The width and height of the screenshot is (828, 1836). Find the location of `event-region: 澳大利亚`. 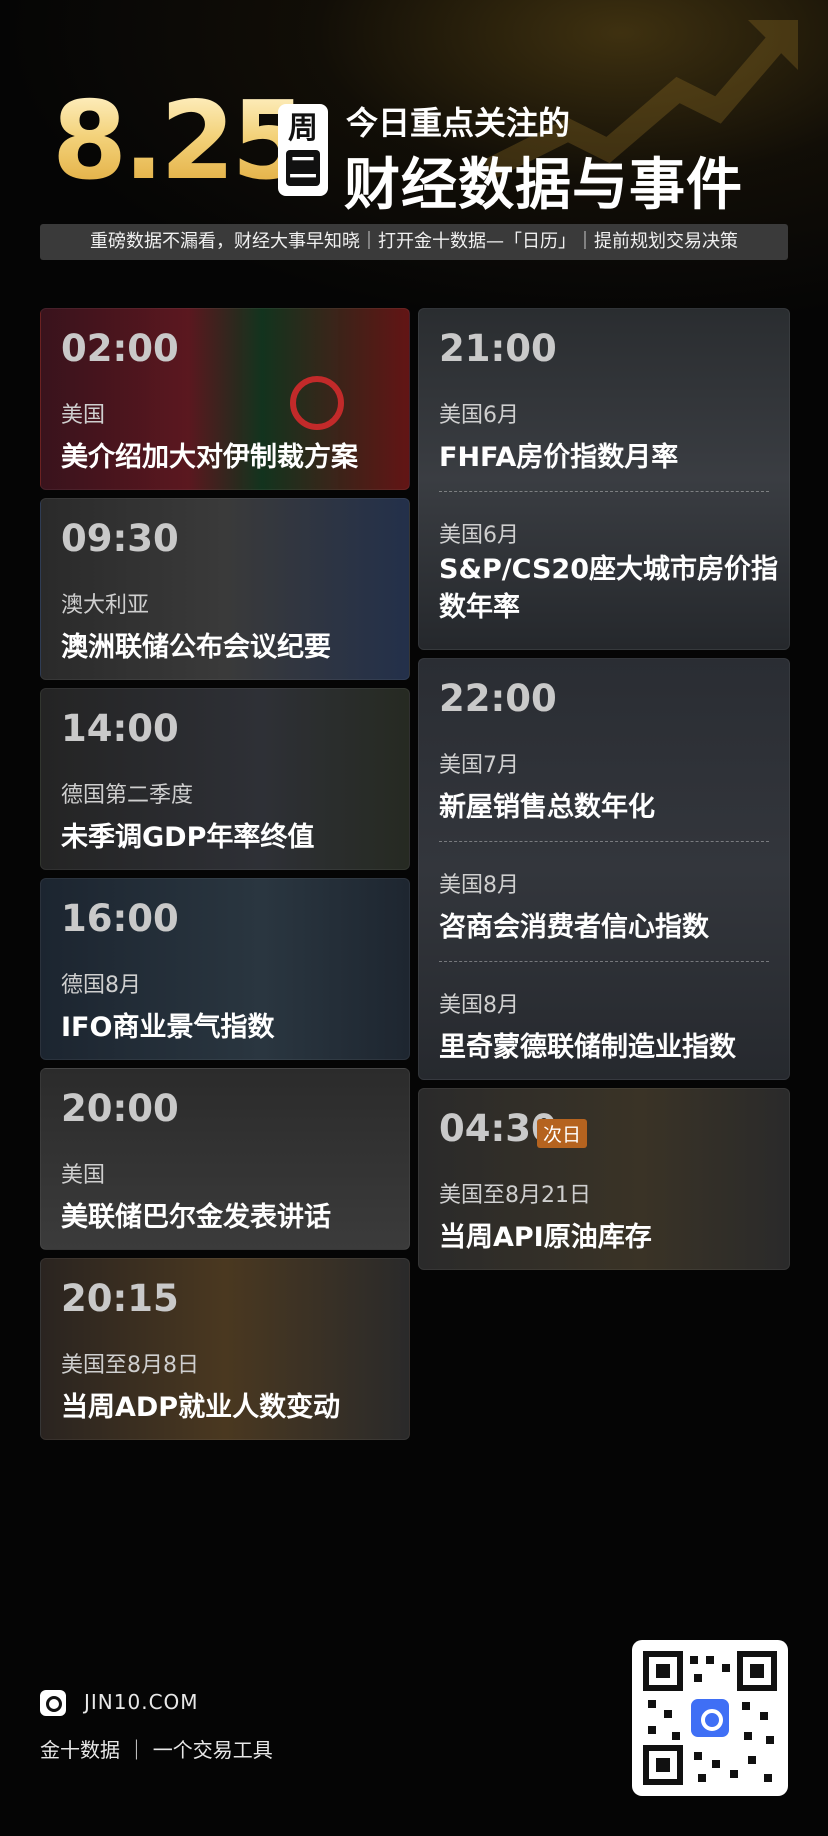

event-region: 澳大利亚 is located at coordinates (105, 605).